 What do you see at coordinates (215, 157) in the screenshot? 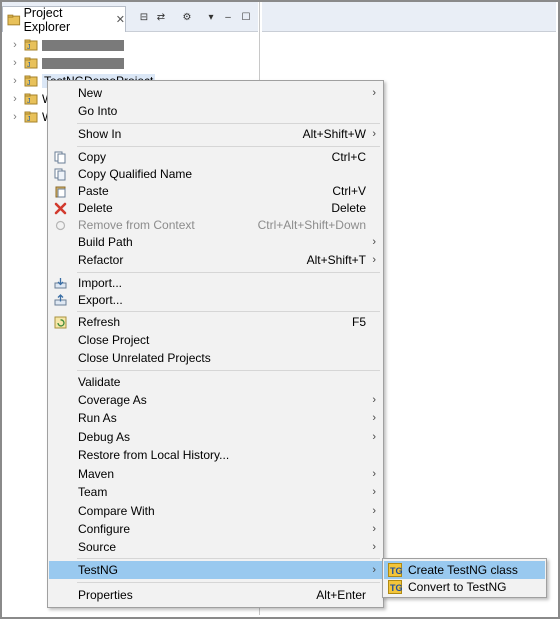
I see `menu-item-copy: Copy Ctrl+C` at bounding box center [215, 157].